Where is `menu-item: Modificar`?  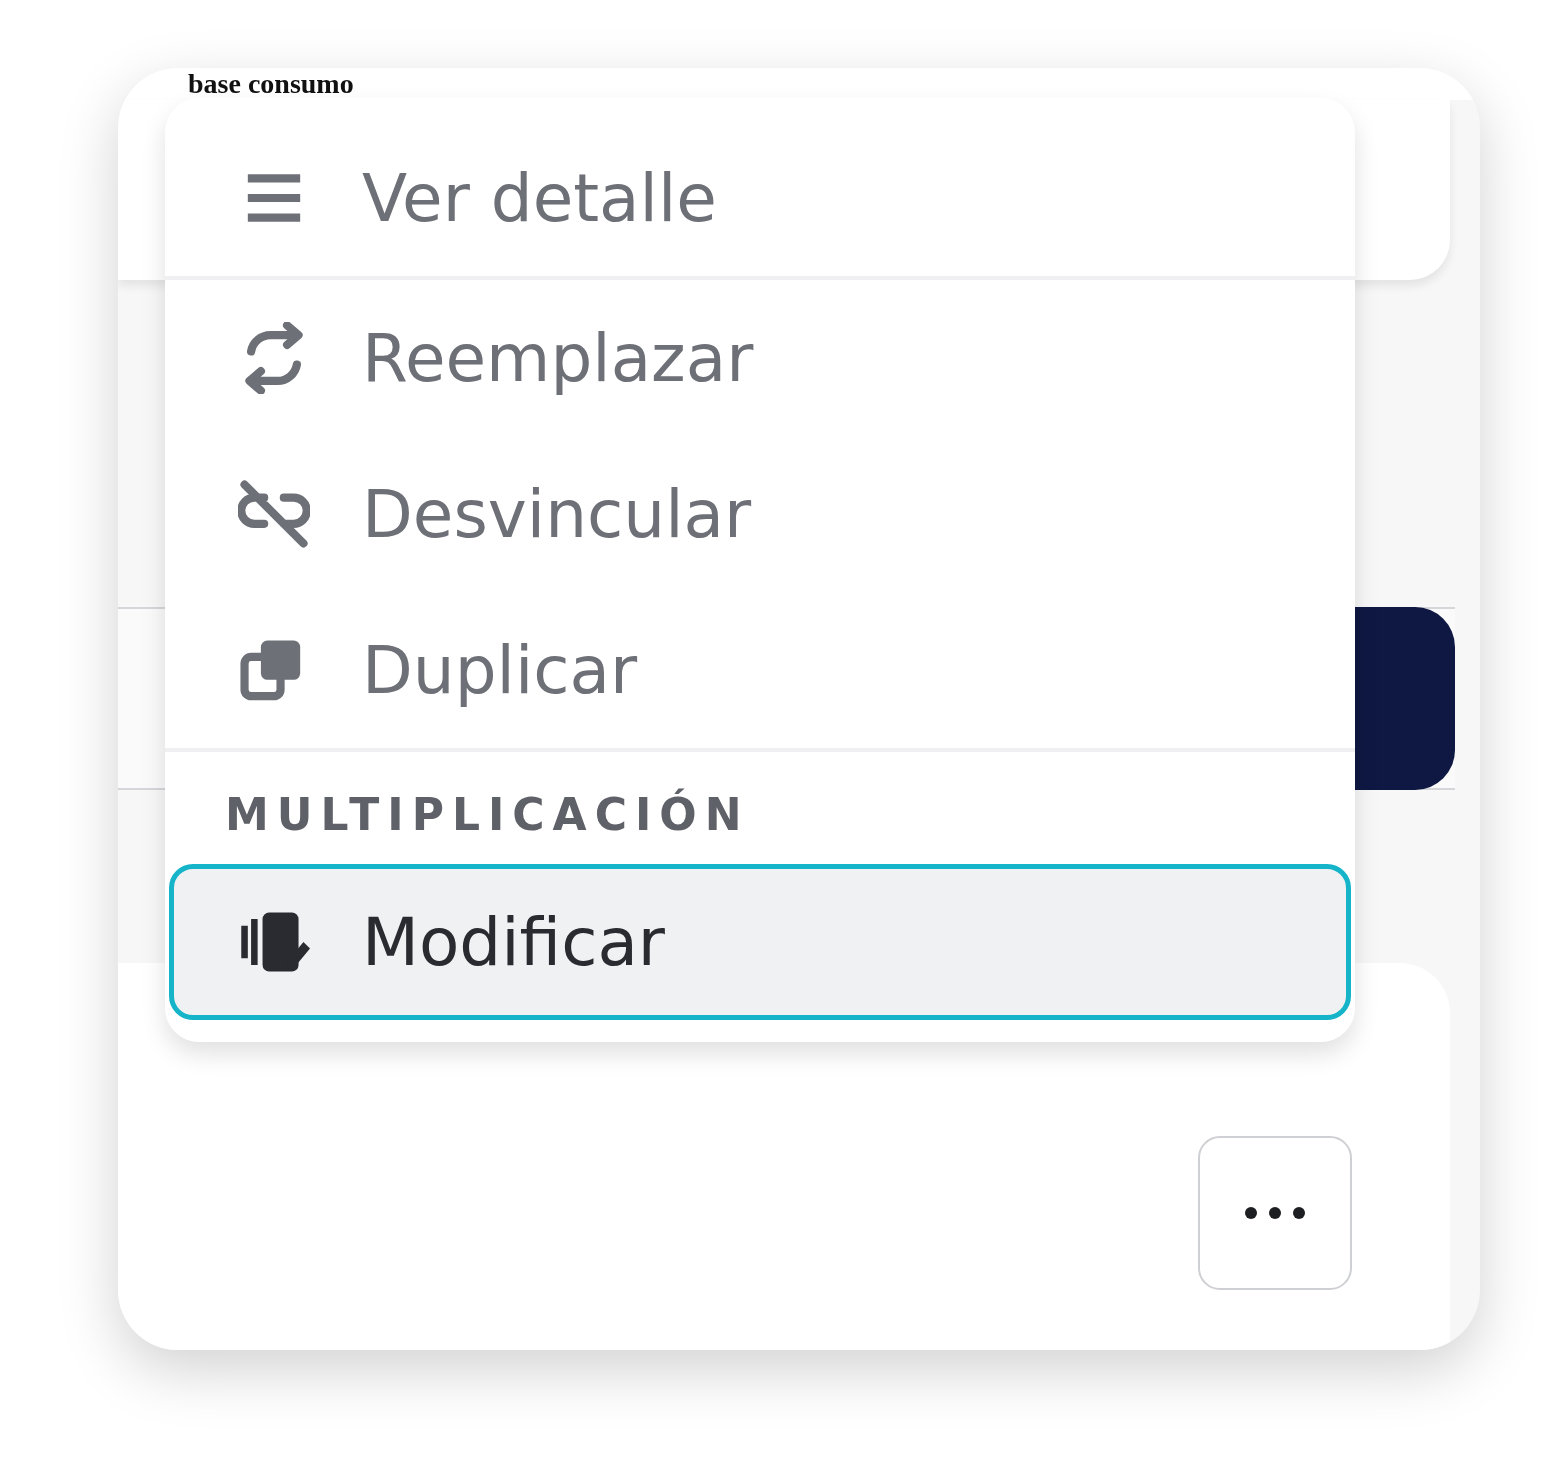 menu-item: Modificar is located at coordinates (760, 942).